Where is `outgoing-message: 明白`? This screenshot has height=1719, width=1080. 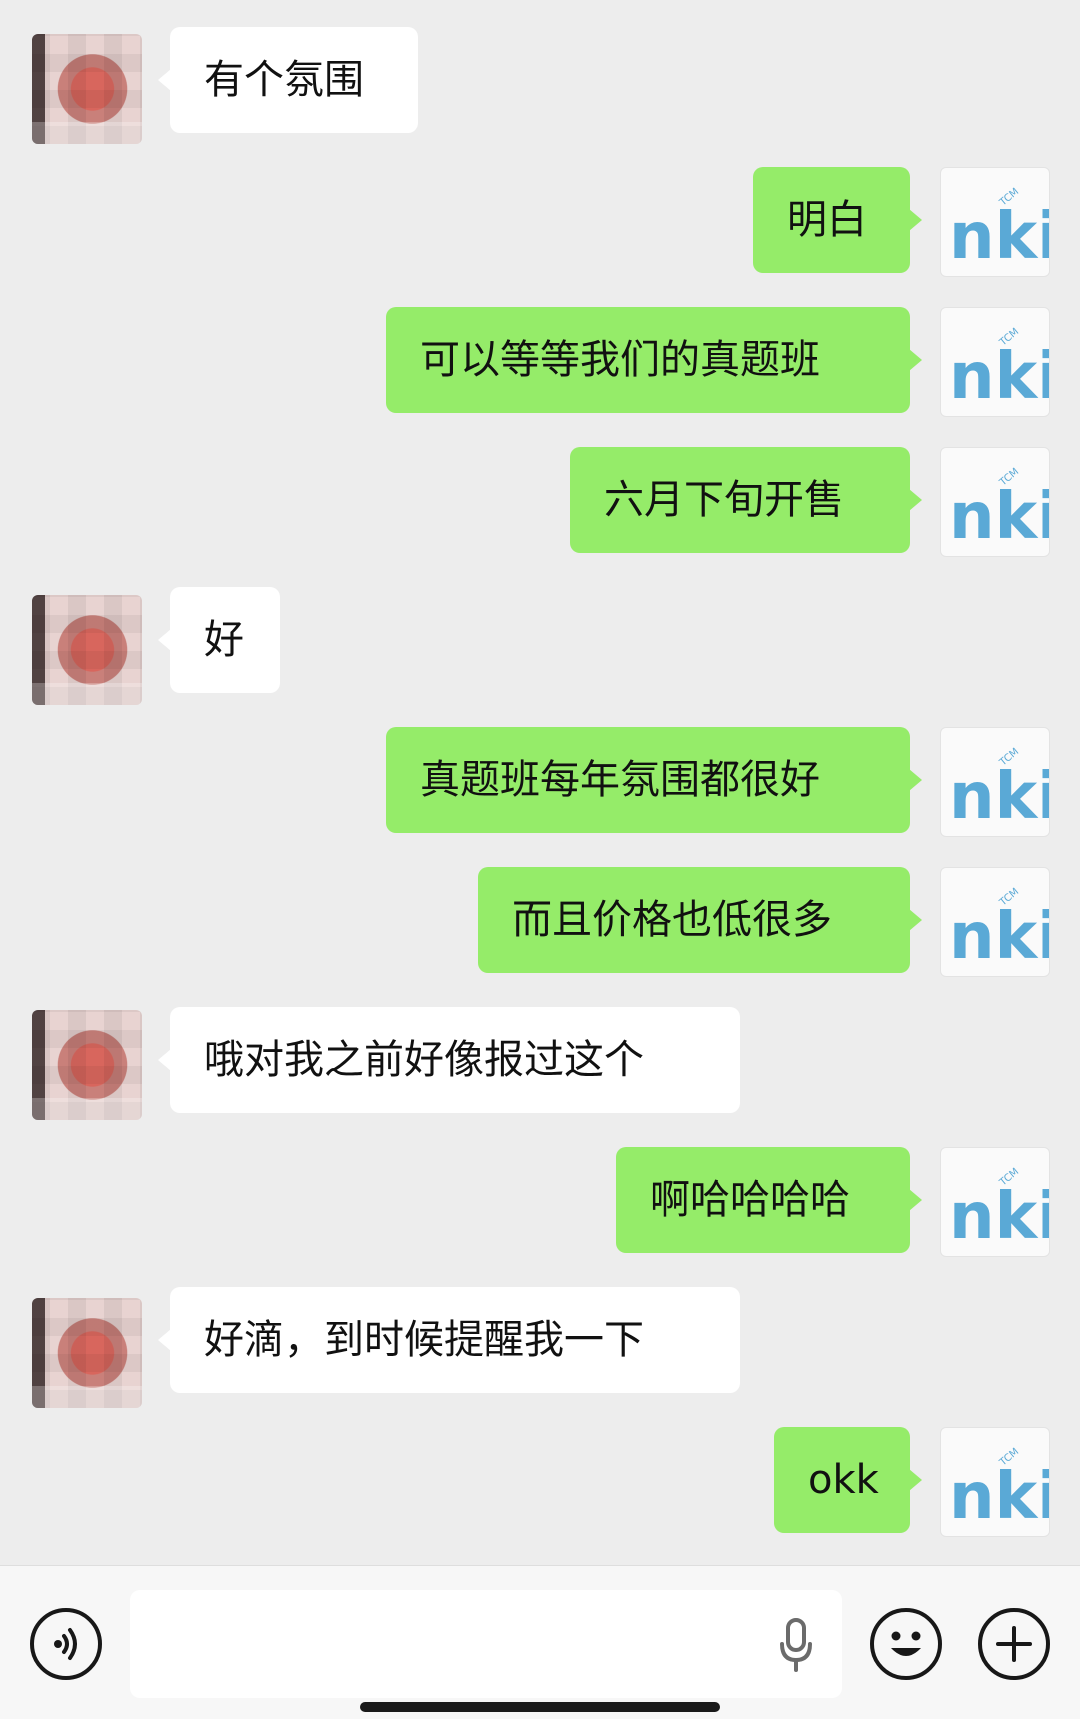
outgoing-message: 明白 is located at coordinates (837, 220).